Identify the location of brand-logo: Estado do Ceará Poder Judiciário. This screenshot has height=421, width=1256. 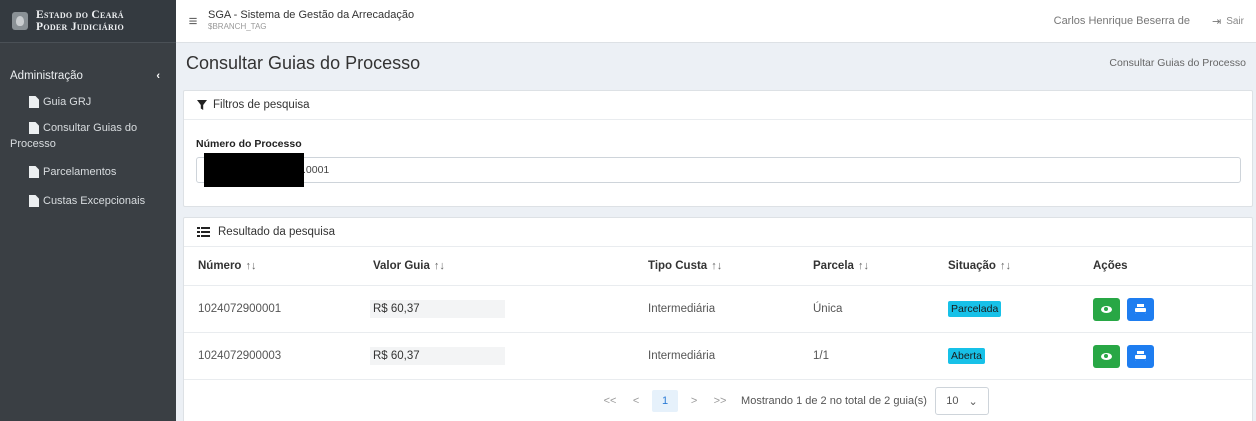
(88, 21).